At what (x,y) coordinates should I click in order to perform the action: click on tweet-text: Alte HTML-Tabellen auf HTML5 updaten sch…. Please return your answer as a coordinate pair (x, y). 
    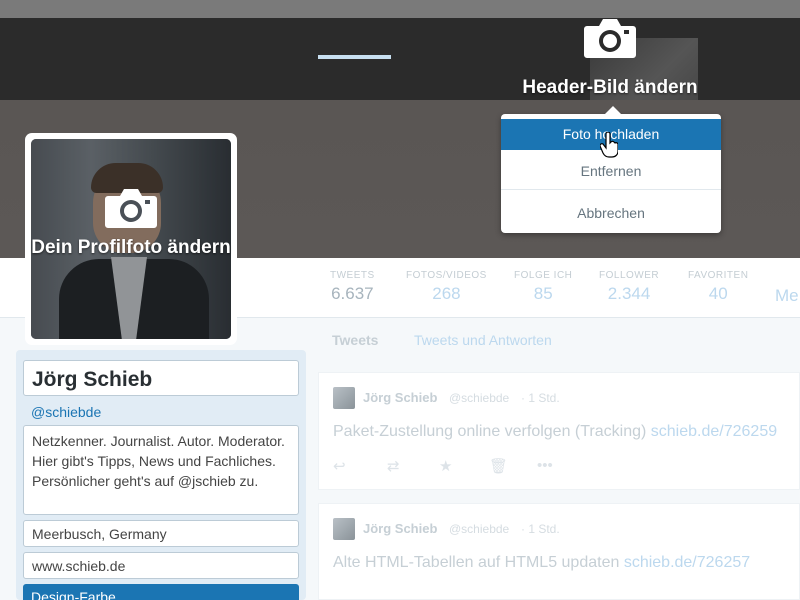
    Looking at the image, I should click on (542, 562).